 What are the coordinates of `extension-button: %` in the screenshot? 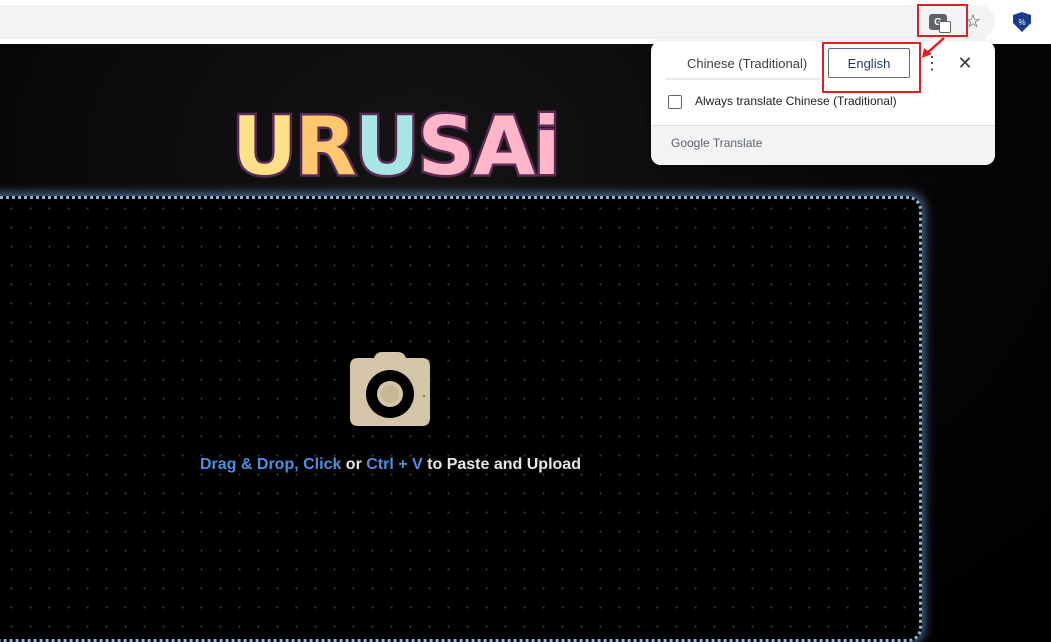 It's located at (1022, 22).